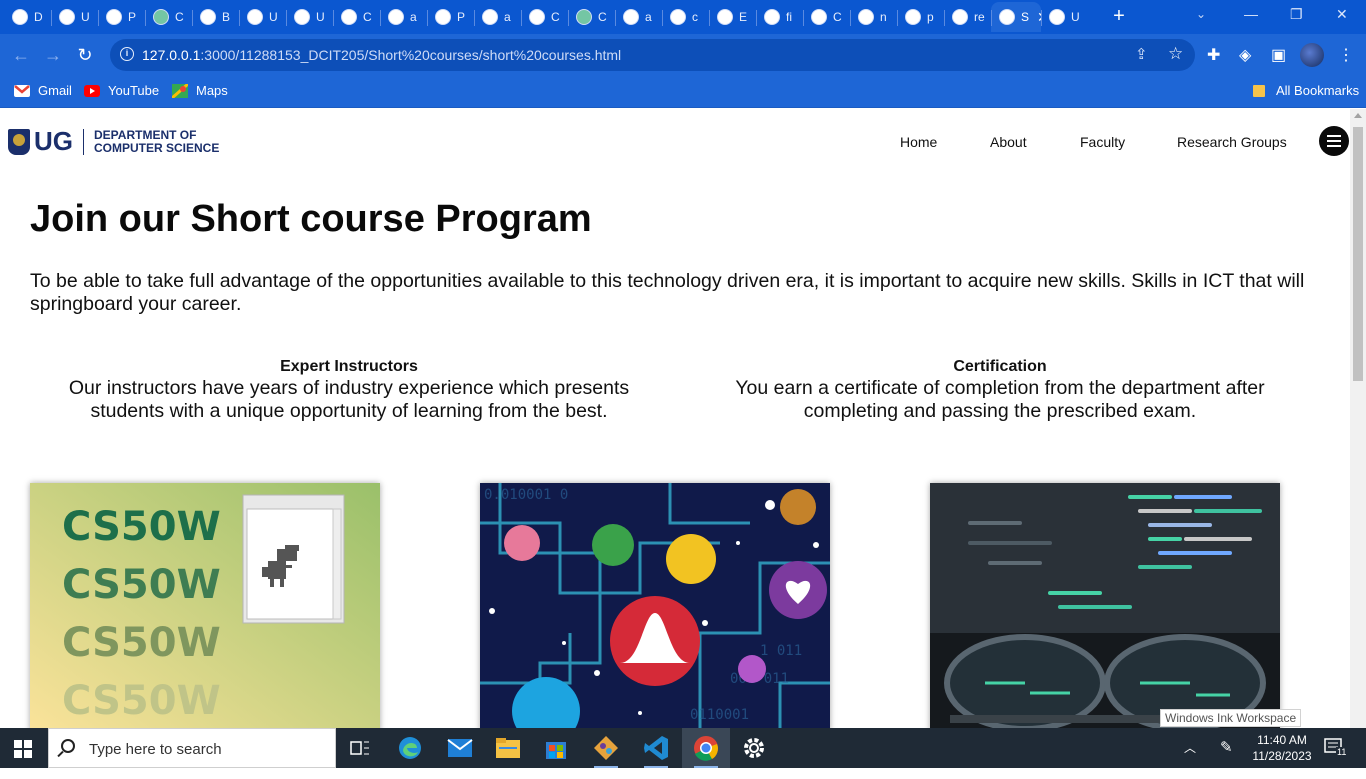 The height and width of the screenshot is (779, 1366). I want to click on course-card-health-data: 0.010001 0 1 011 001 011 0110001, so click(655, 605).